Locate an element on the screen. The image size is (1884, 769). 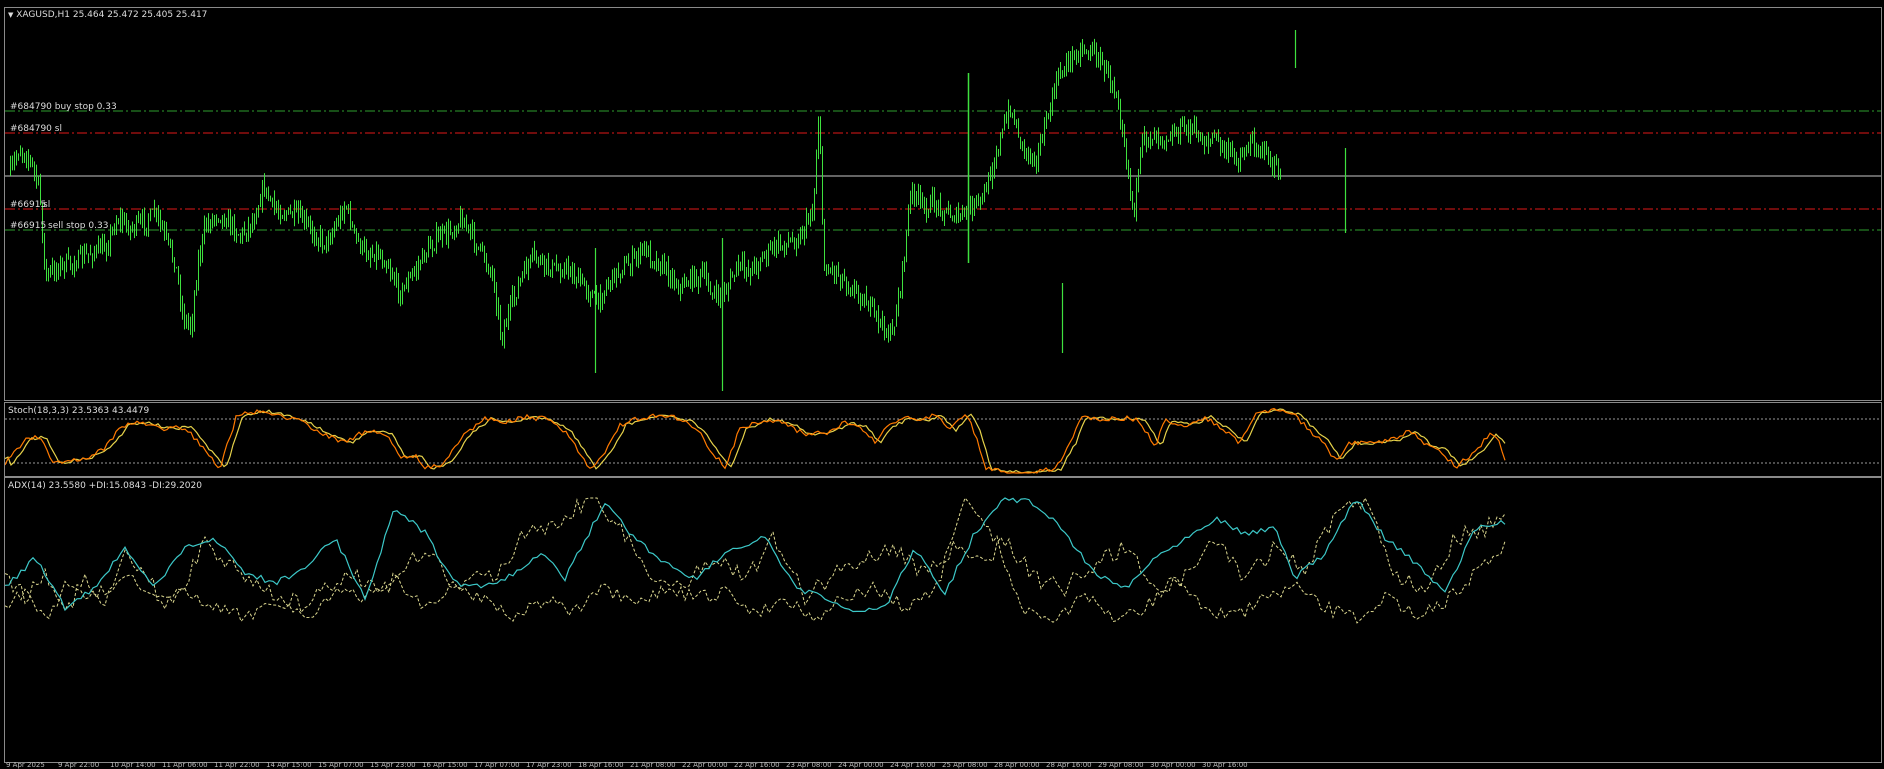
adx-line is located at coordinates (755, 555).